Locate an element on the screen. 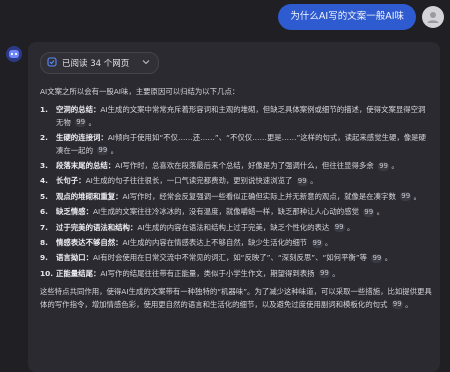 This screenshot has width=450, height=372. list-number: 5. is located at coordinates (44, 196).